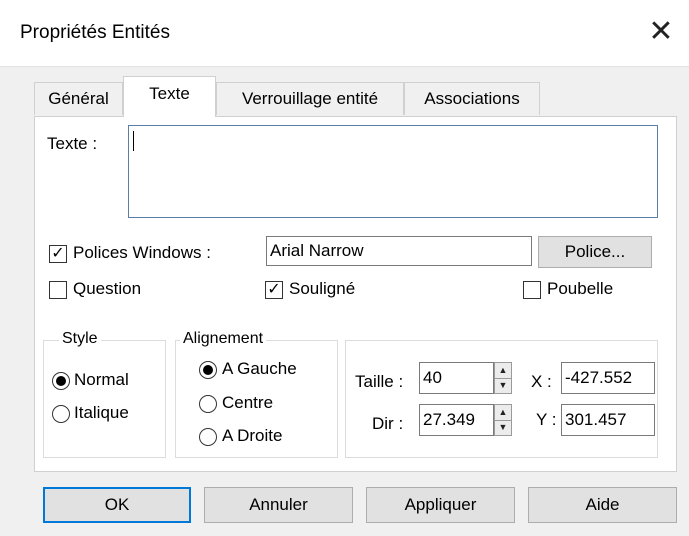  I want to click on dir-spinner: ▲ ▼, so click(503, 420).